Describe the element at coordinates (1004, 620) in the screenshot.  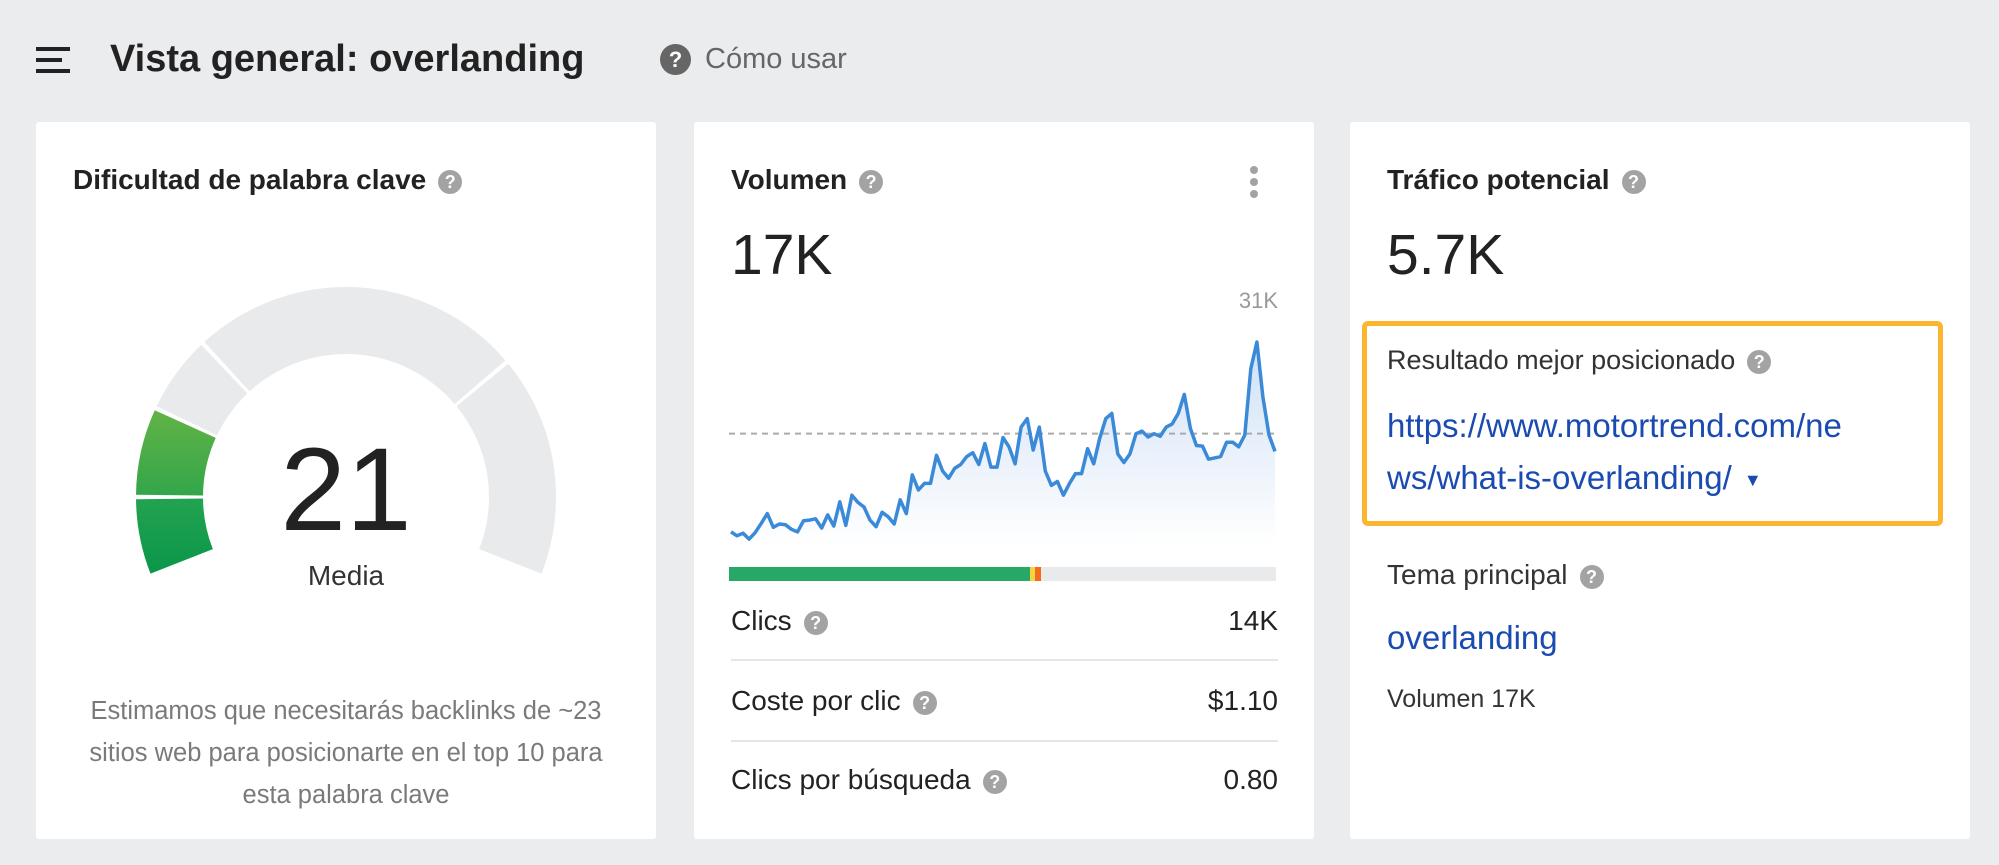
I see `metric-row-clicks: Clics? 14K` at that location.